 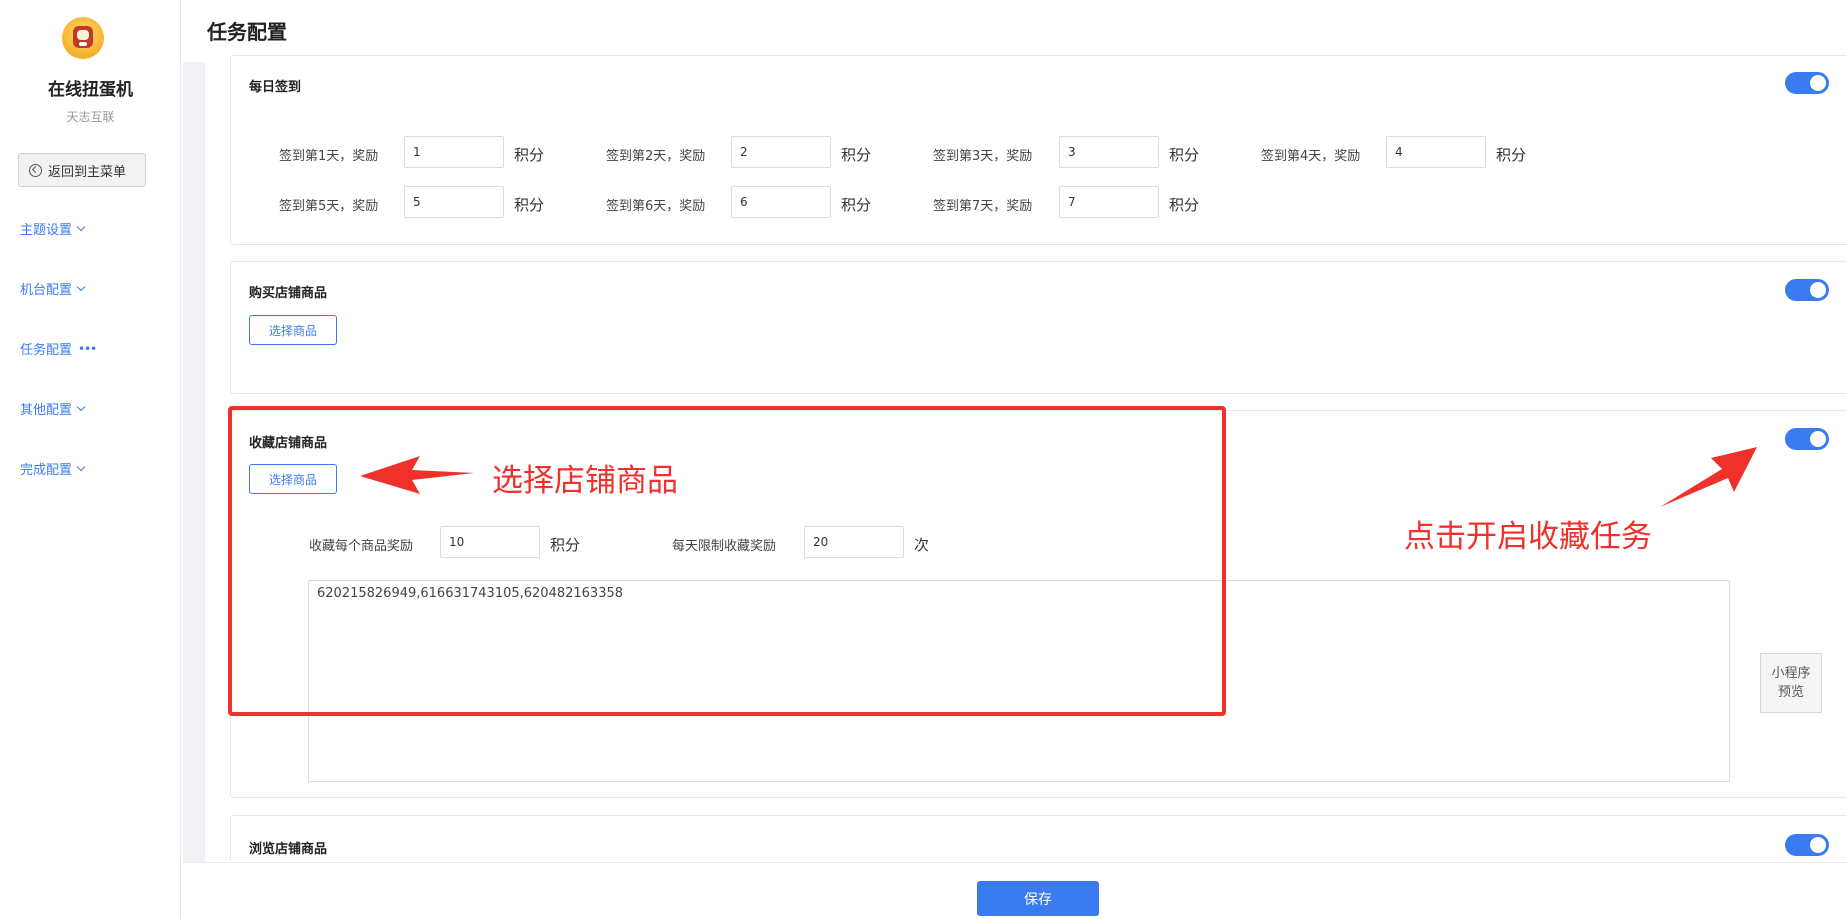 I want to click on day2-label: 签到第2天，奖励, so click(x=656, y=156).